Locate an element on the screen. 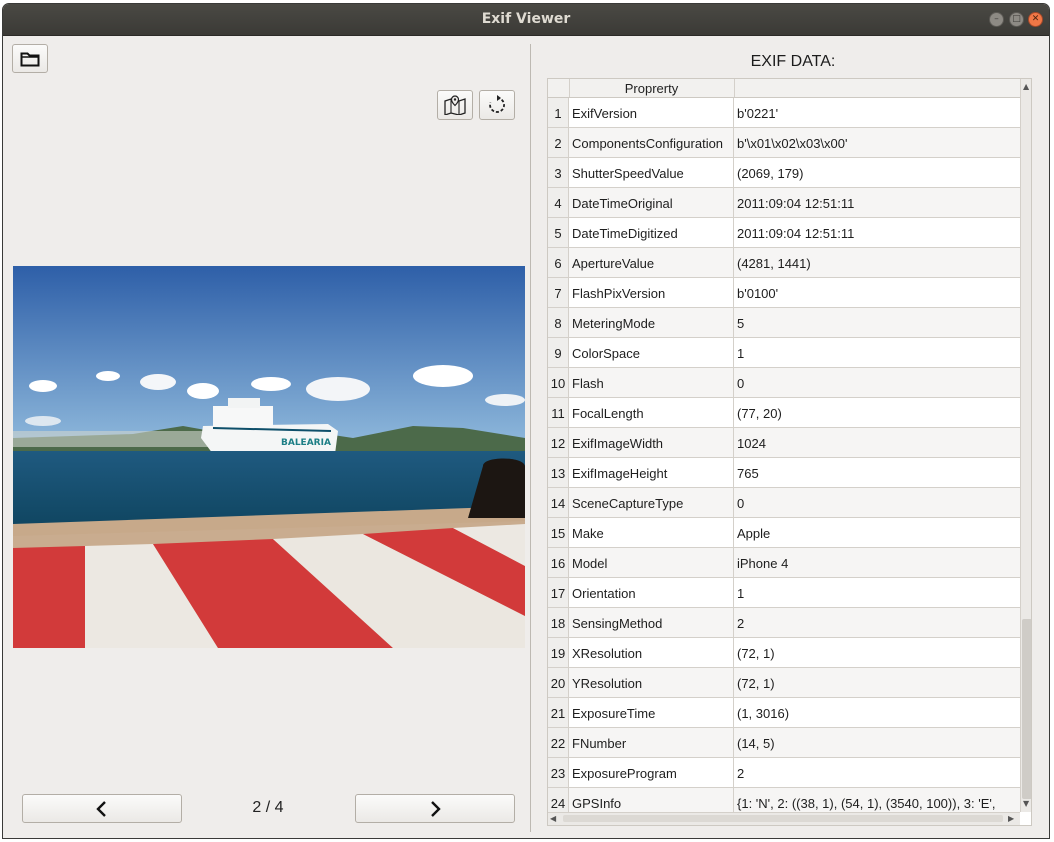  table-row: 4 DateTimeOriginal 2011:09:04 12:51:11 is located at coordinates (784, 203).